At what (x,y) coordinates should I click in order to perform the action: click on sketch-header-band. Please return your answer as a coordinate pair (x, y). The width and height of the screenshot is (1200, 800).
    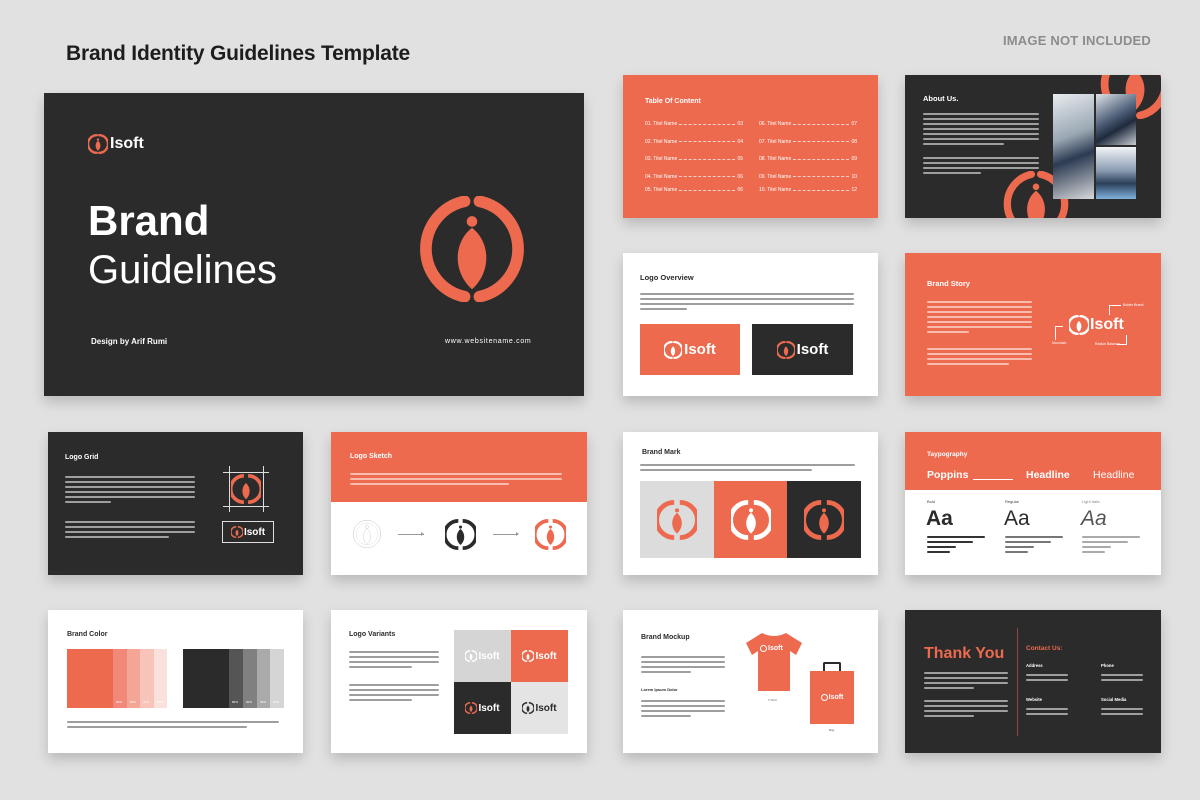
    Looking at the image, I should click on (459, 467).